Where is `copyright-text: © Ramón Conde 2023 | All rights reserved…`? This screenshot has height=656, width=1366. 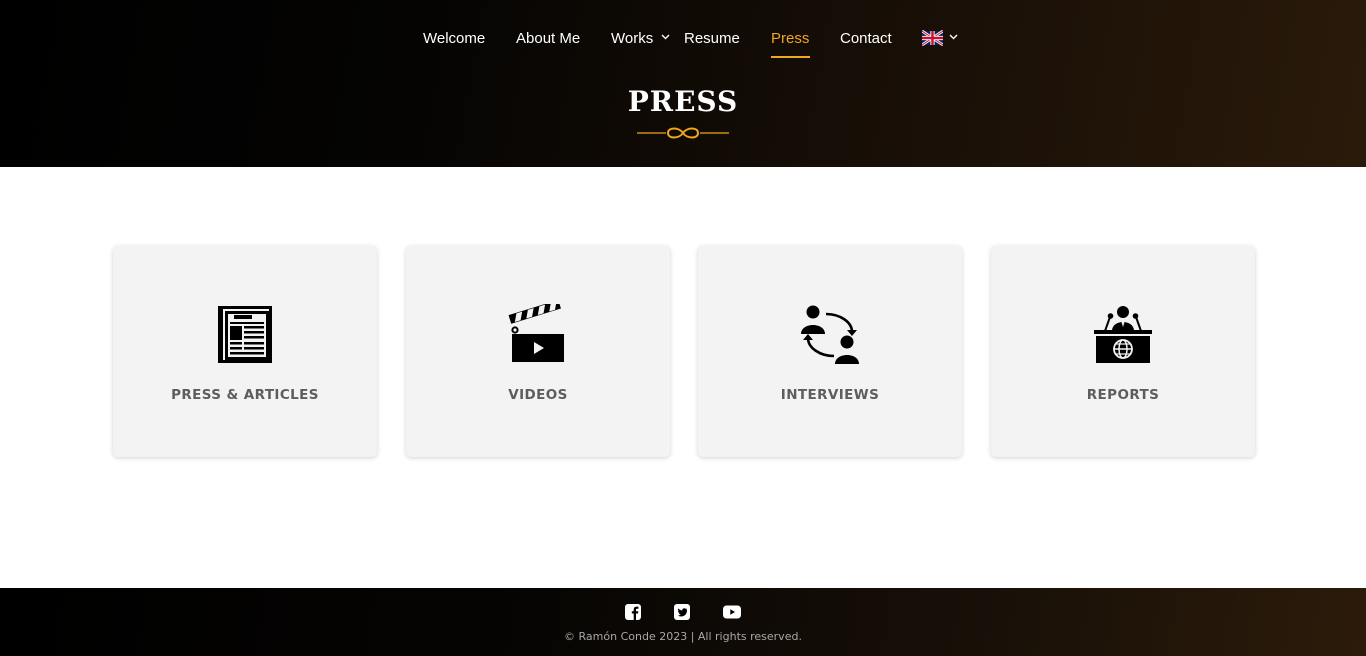
copyright-text: © Ramón Conde 2023 | All rights reserved… is located at coordinates (683, 636).